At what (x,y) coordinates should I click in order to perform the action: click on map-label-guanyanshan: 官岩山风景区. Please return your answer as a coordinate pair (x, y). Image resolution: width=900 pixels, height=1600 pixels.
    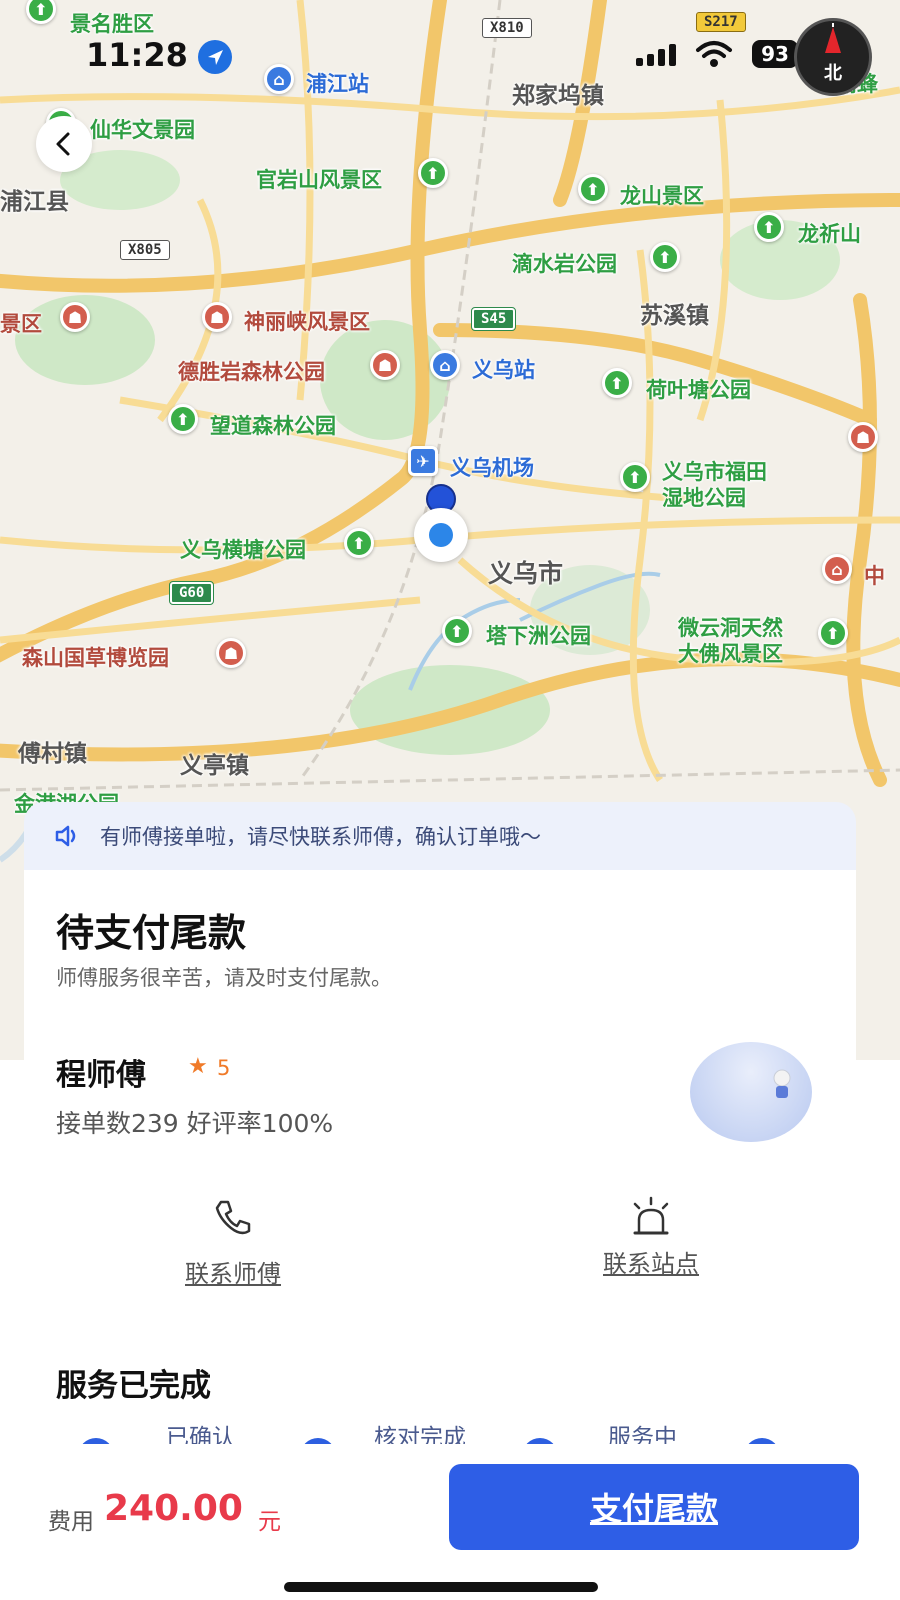
    Looking at the image, I should click on (319, 180).